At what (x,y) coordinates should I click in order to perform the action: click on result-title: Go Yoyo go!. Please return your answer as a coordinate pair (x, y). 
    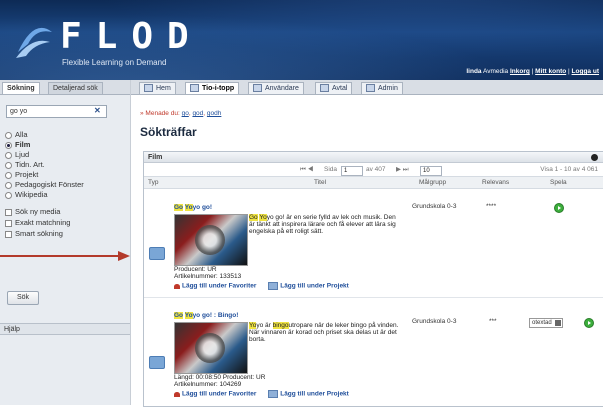
    Looking at the image, I should click on (193, 207).